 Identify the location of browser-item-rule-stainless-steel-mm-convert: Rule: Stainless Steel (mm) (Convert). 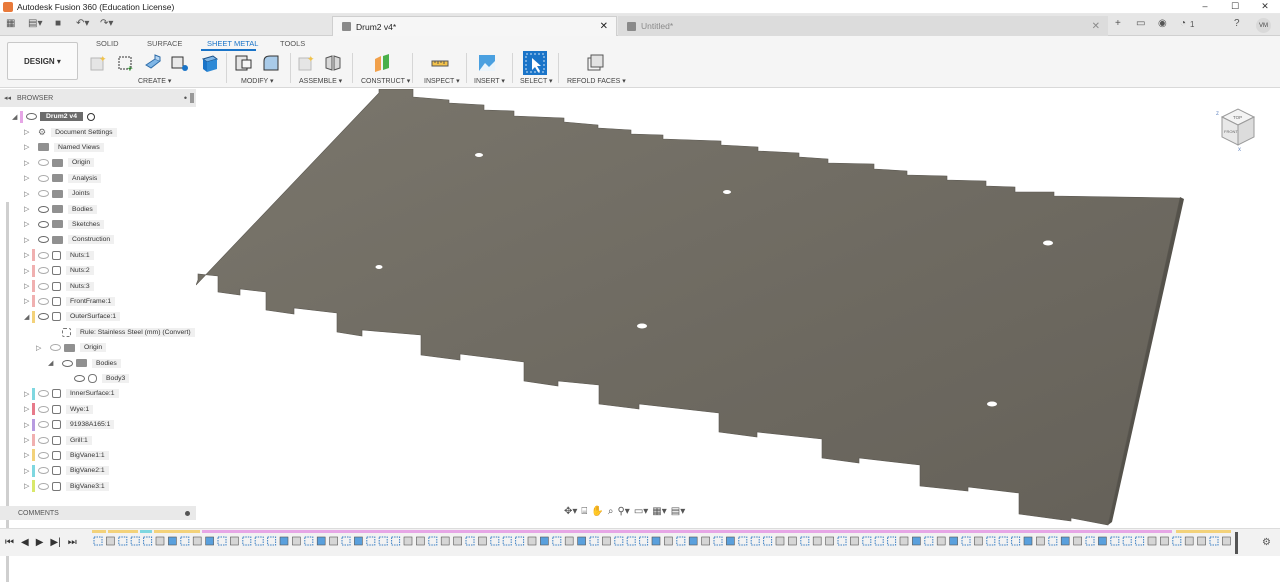
(121, 332).